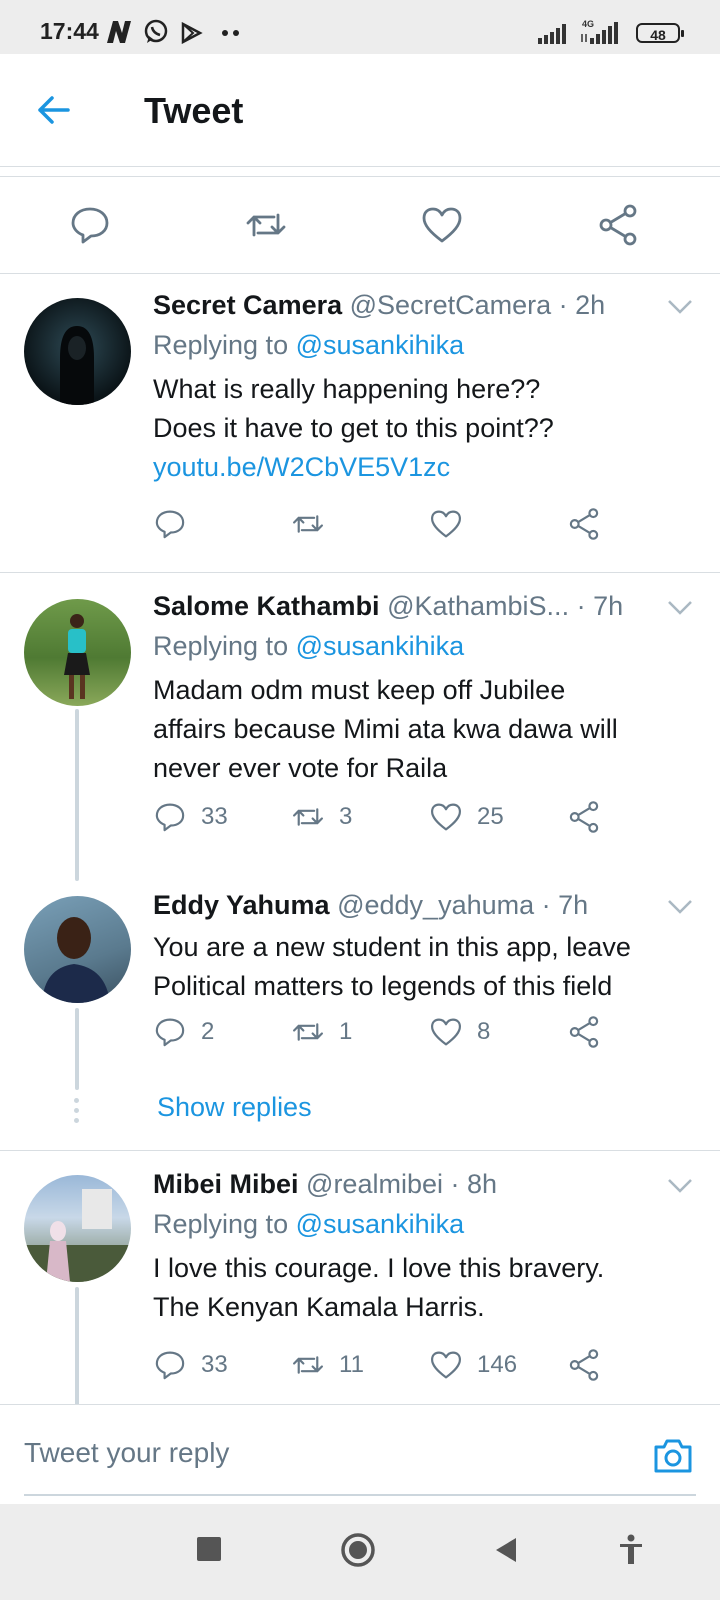 Image resolution: width=720 pixels, height=1600 pixels. I want to click on retweet-count: 11, so click(351, 1364).